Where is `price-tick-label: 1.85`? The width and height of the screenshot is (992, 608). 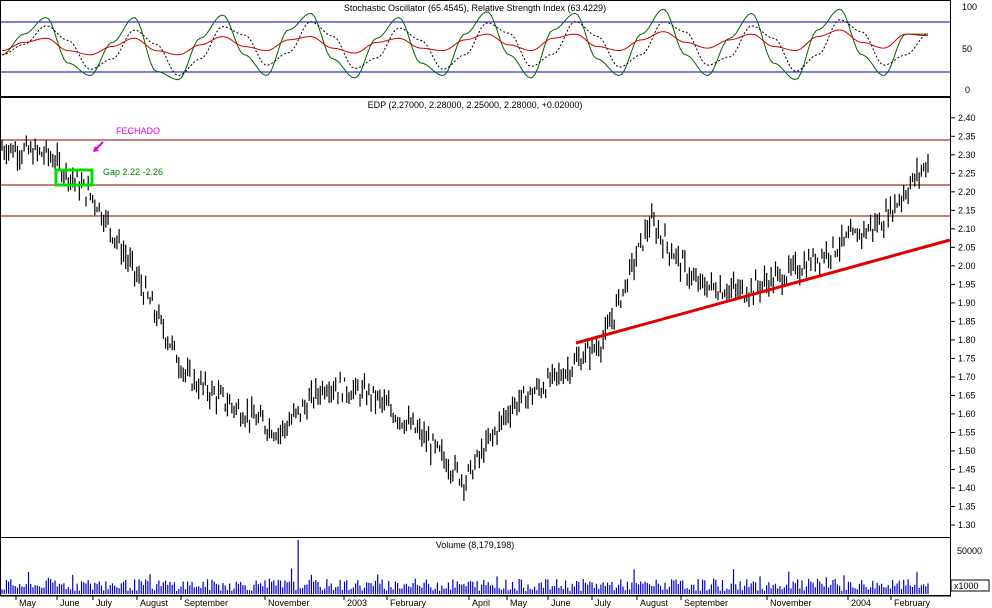
price-tick-label: 1.85 is located at coordinates (967, 321).